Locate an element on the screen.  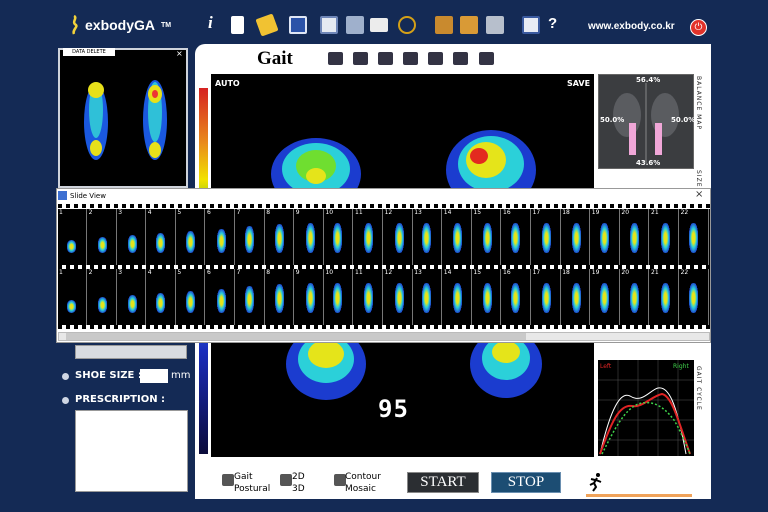
slide-frame-number: 12 is located at coordinates (388, 272).